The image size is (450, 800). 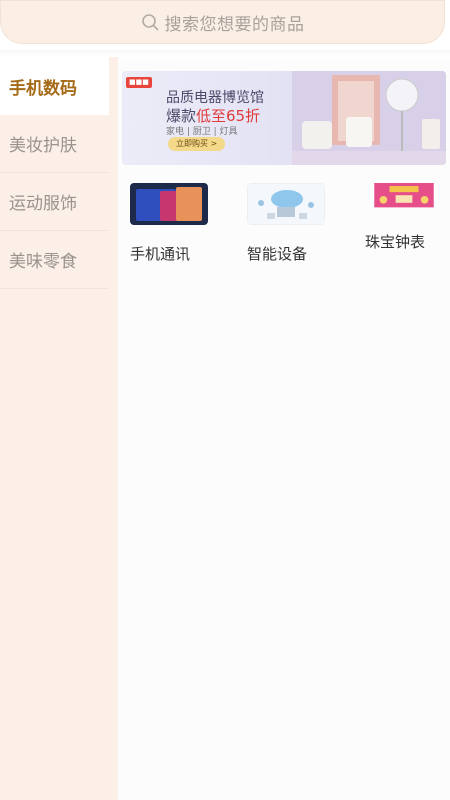 What do you see at coordinates (404, 195) in the screenshot?
I see `jewelry-image` at bounding box center [404, 195].